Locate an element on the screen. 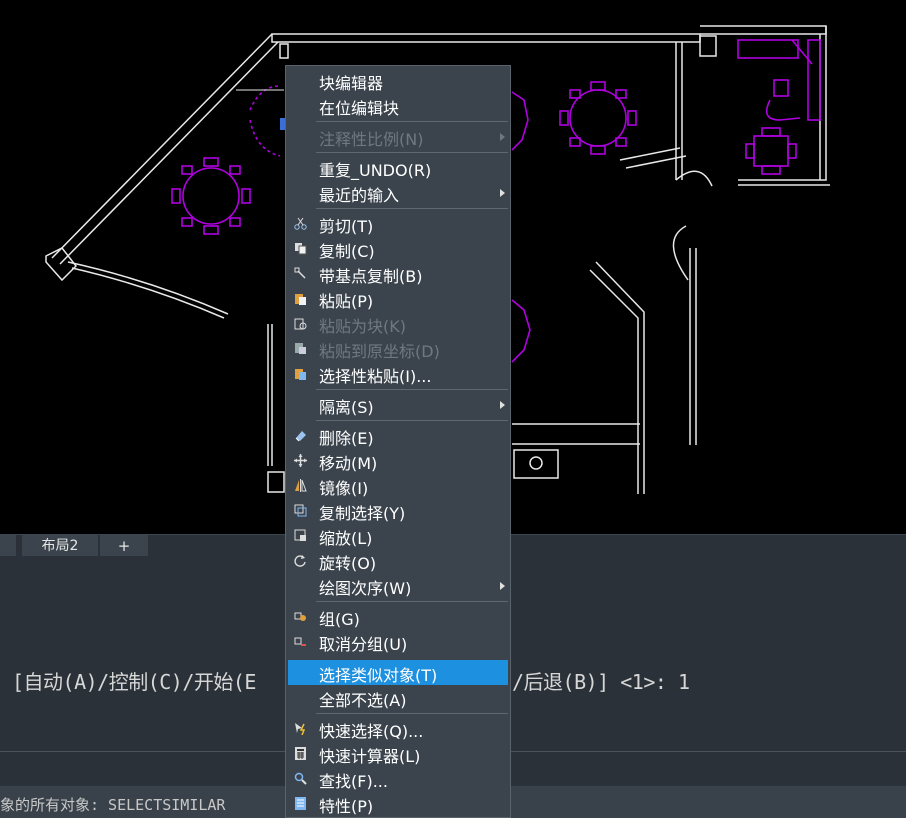 This screenshot has width=906, height=818. mirror-icon is located at coordinates (301, 485).